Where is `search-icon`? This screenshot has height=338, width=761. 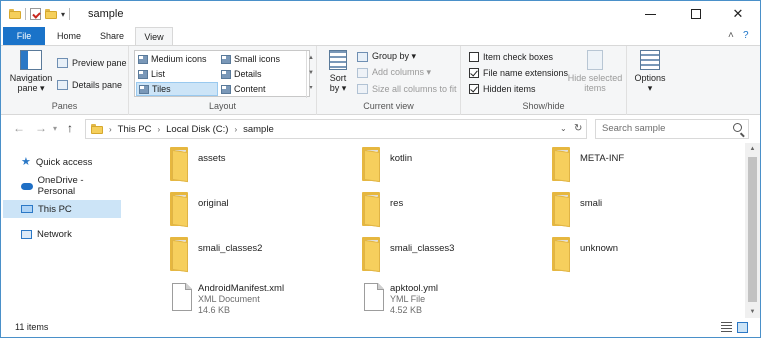
search-icon is located at coordinates (737, 127).